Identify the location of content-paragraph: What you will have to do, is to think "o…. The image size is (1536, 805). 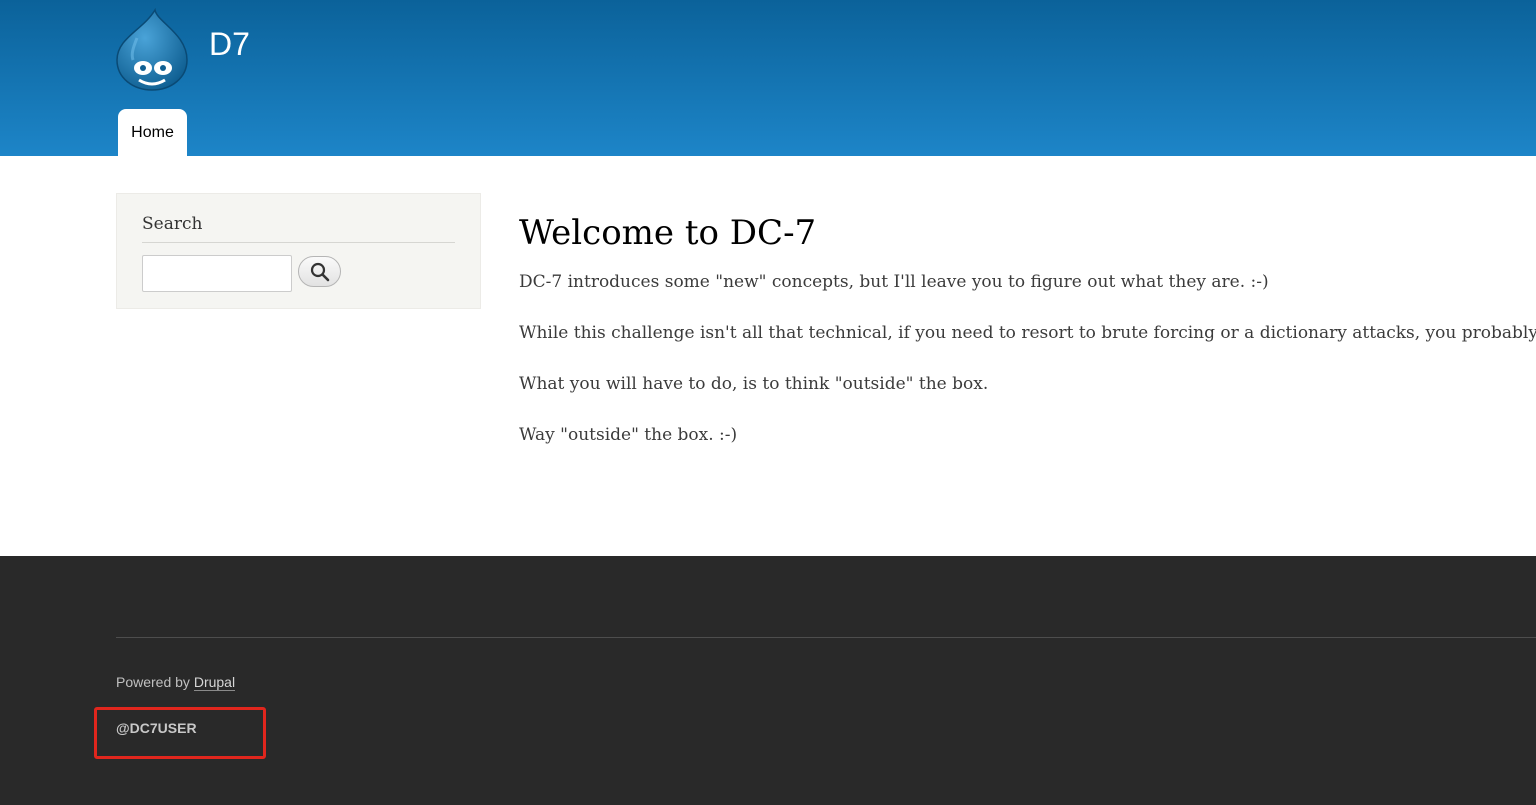
(754, 384).